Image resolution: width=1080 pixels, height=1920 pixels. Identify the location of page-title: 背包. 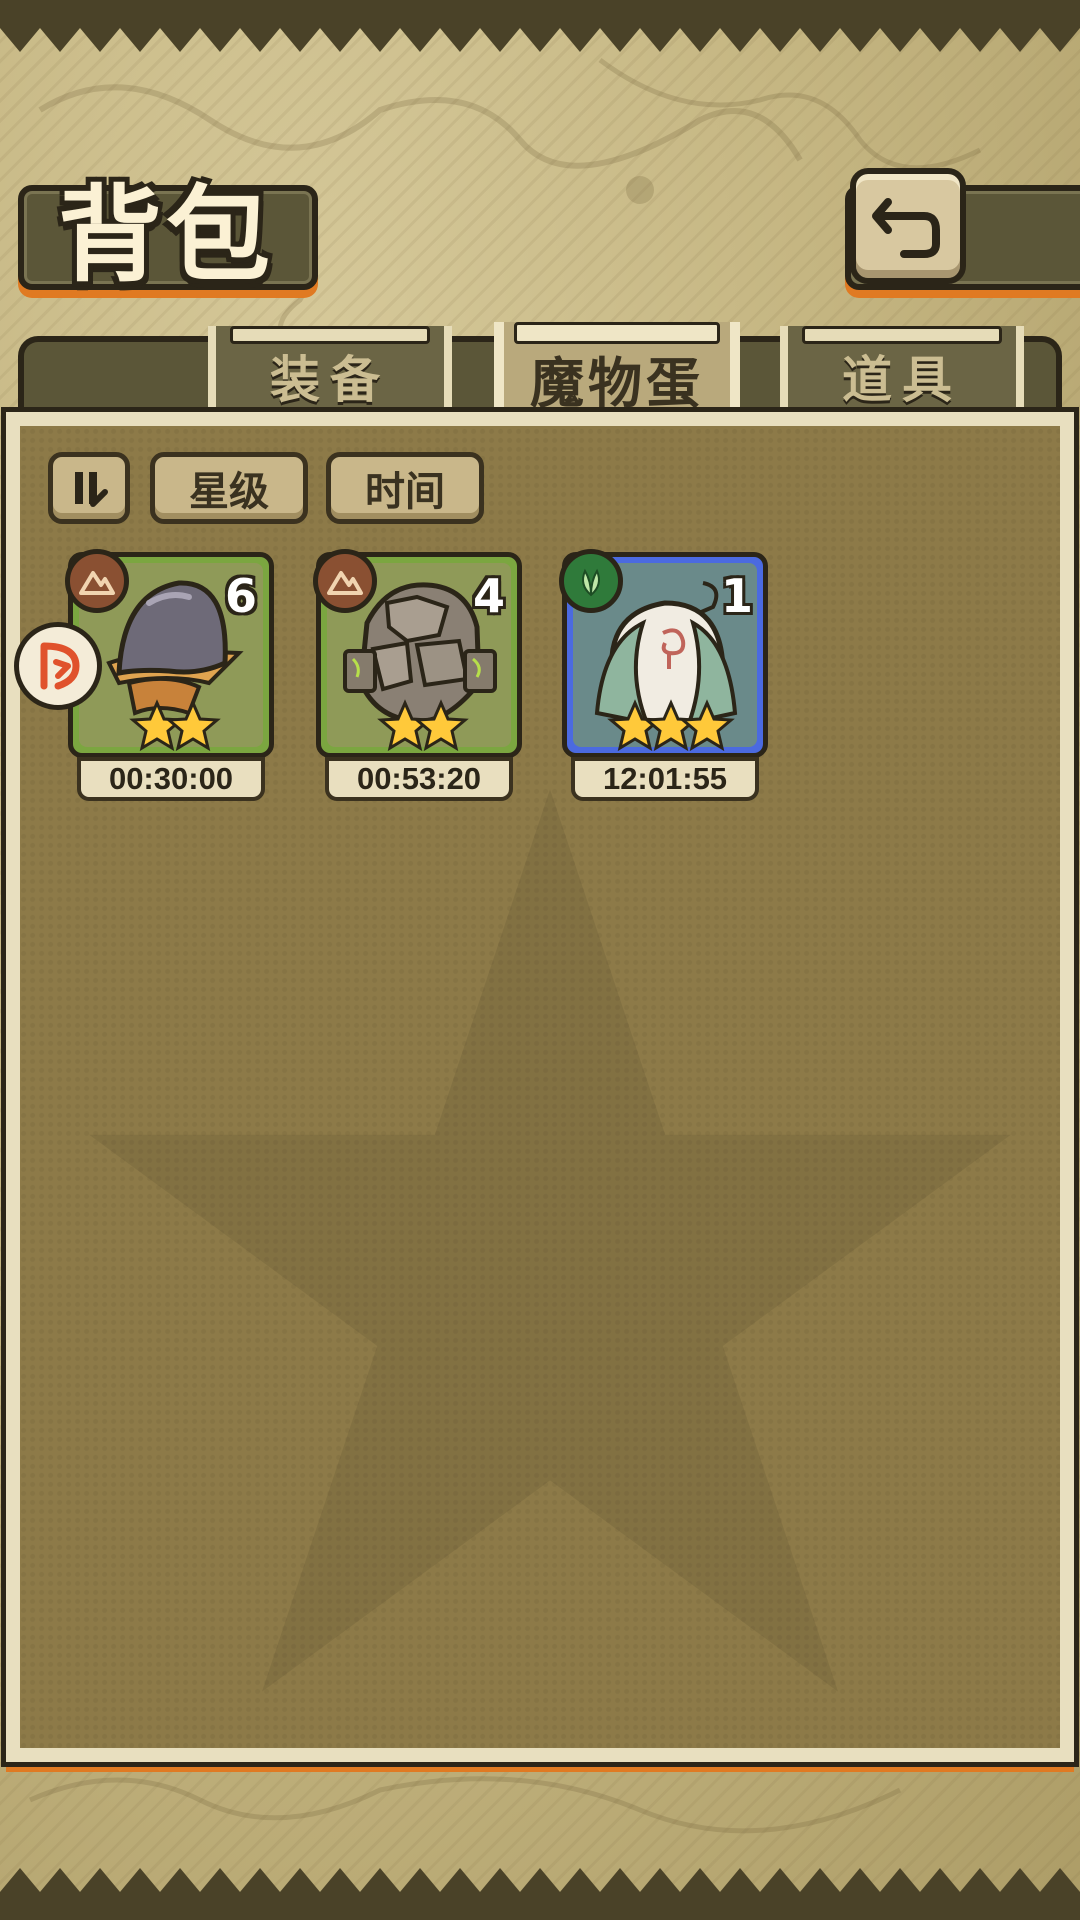
(166, 234).